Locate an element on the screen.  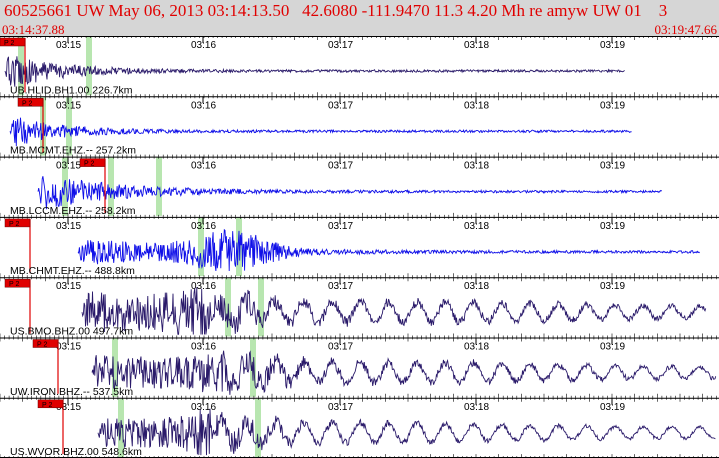
station-label: MB.CHMT.EHZ.-- 488.8km is located at coordinates (72, 271).